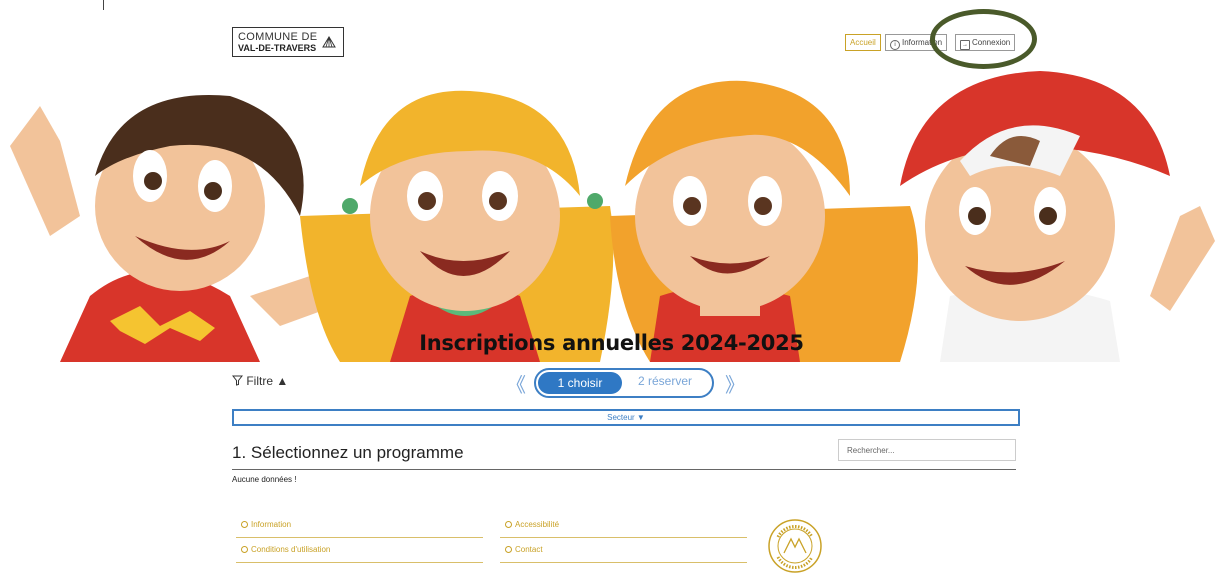 This screenshot has width=1223, height=575. What do you see at coordinates (626, 417) in the screenshot?
I see `sector-dropdown: Secteur ▼` at bounding box center [626, 417].